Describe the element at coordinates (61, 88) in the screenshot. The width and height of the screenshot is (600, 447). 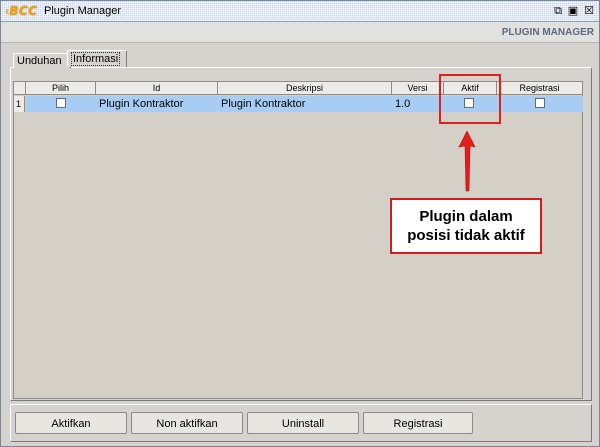
I see `column-header-pilih: Pilih` at that location.